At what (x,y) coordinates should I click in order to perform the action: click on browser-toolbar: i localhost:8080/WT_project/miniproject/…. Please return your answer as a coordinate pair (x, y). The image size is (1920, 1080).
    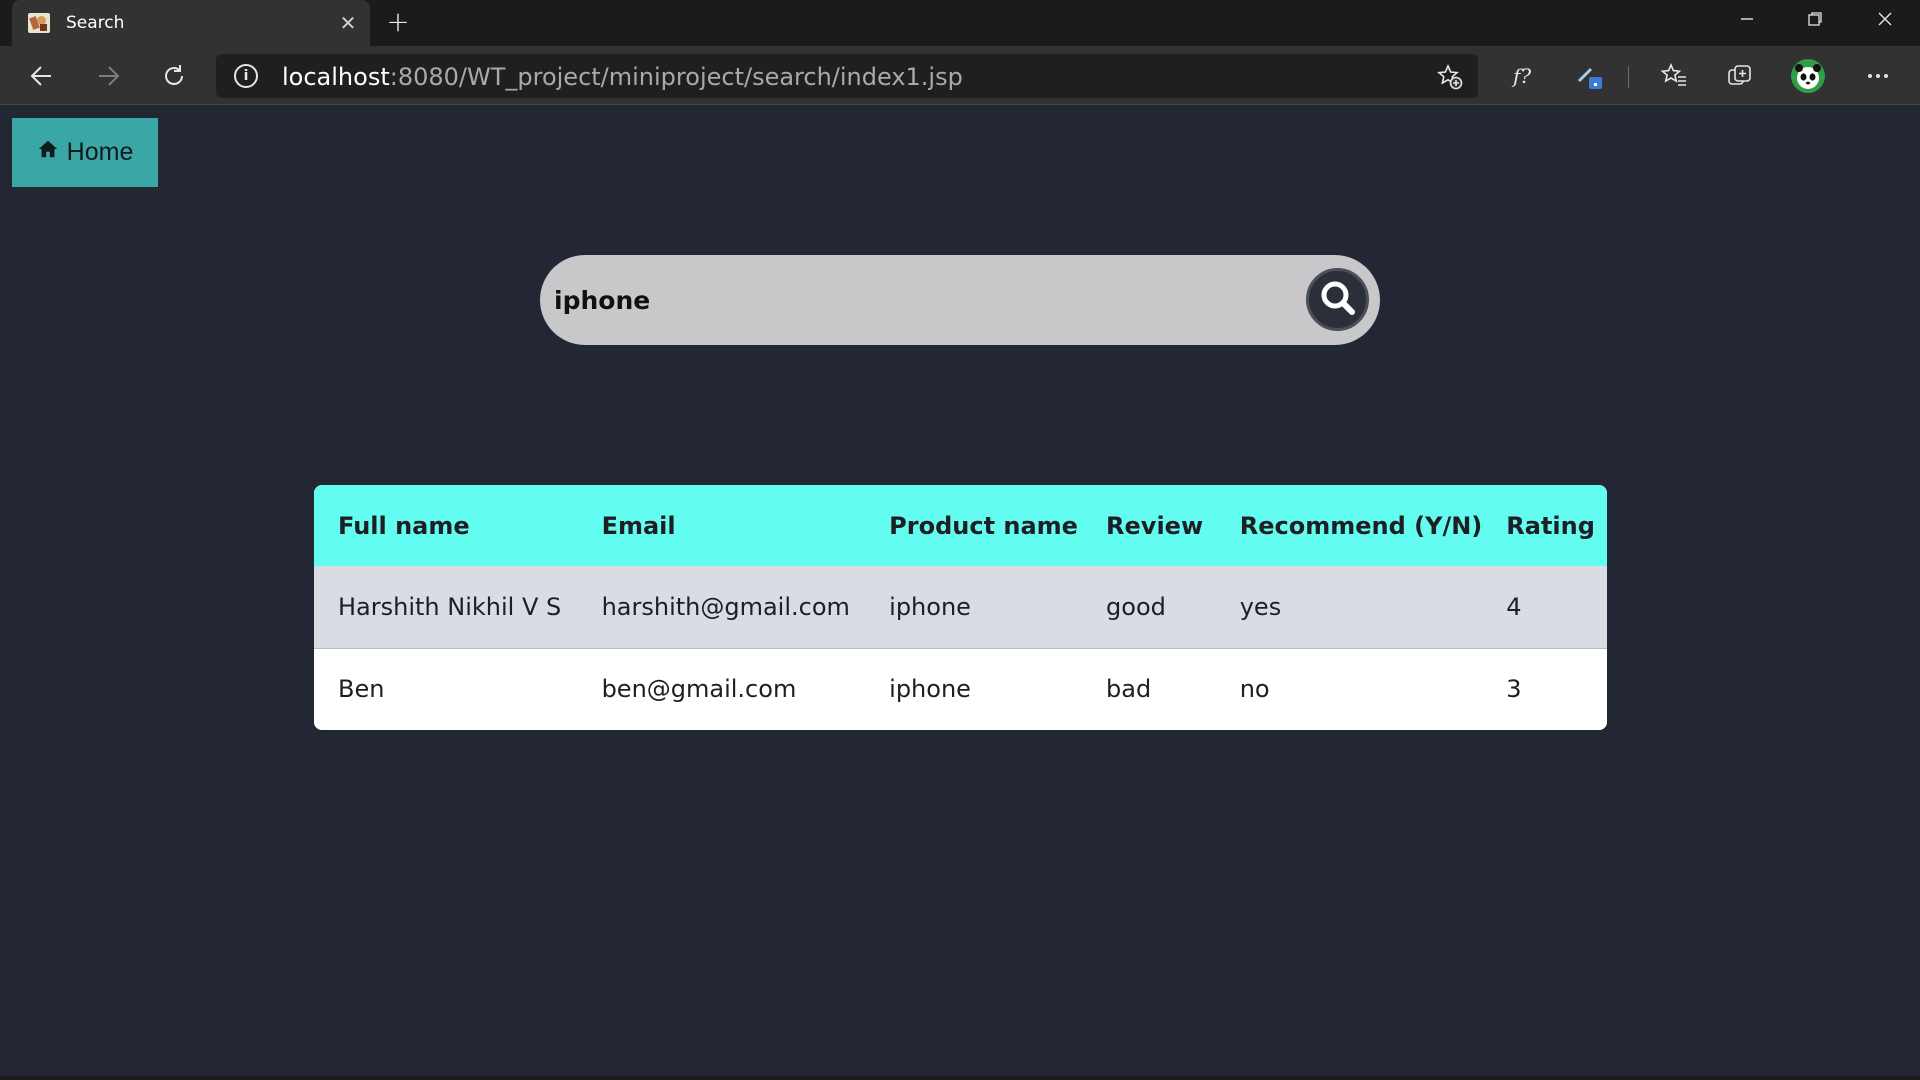
    Looking at the image, I should click on (960, 75).